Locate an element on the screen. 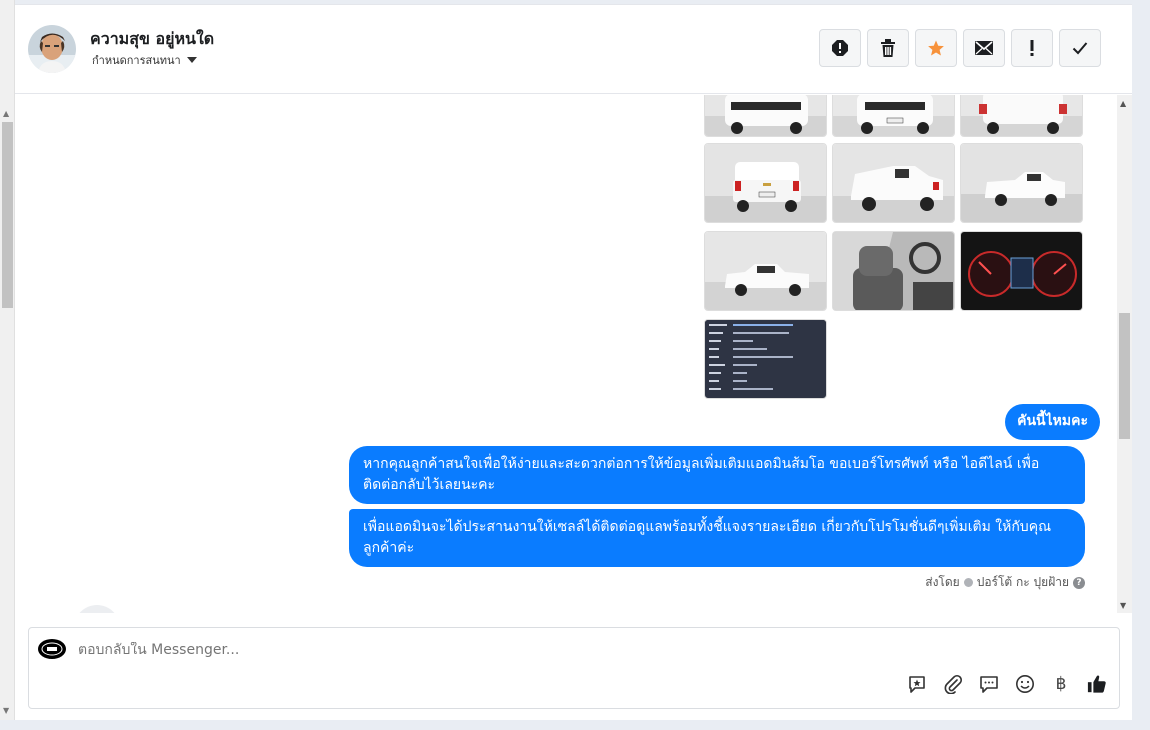 The width and height of the screenshot is (1150, 730). follow-up-button is located at coordinates (1032, 48).